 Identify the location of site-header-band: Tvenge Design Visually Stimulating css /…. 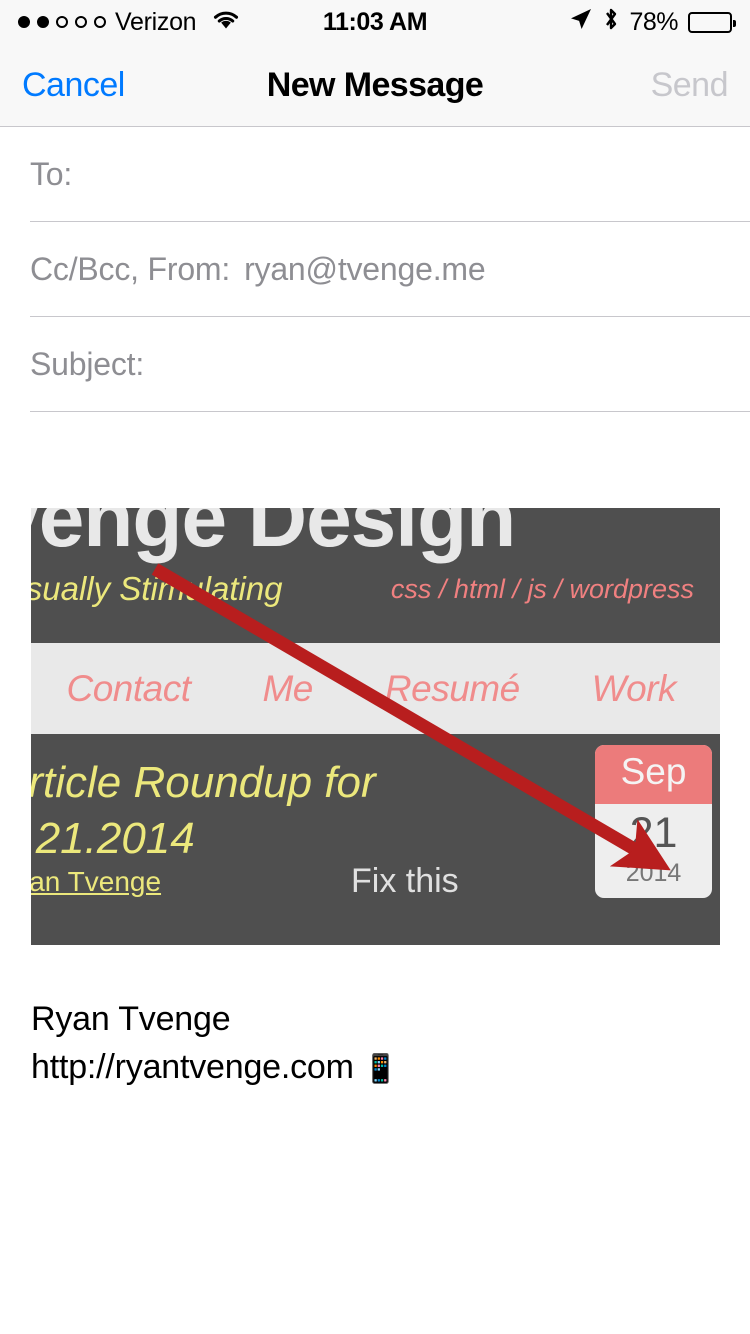
(375, 575).